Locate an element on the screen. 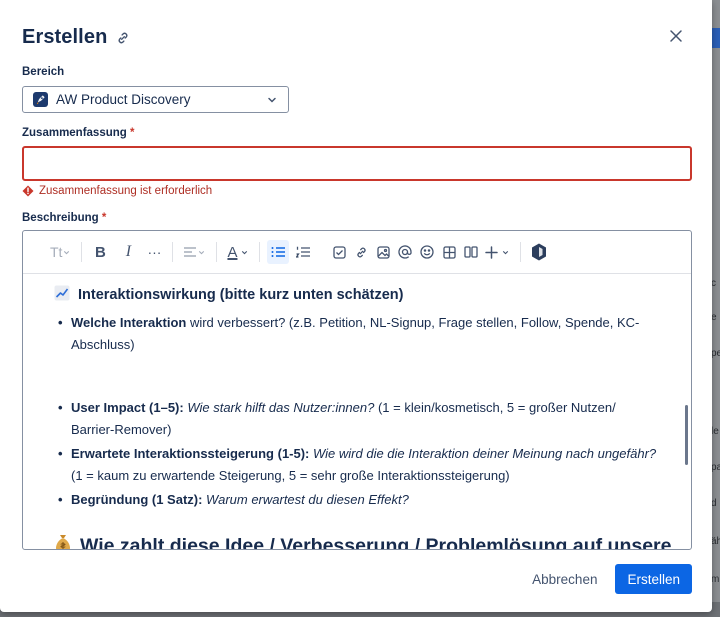 This screenshot has height=617, width=720. close-button is located at coordinates (676, 36).